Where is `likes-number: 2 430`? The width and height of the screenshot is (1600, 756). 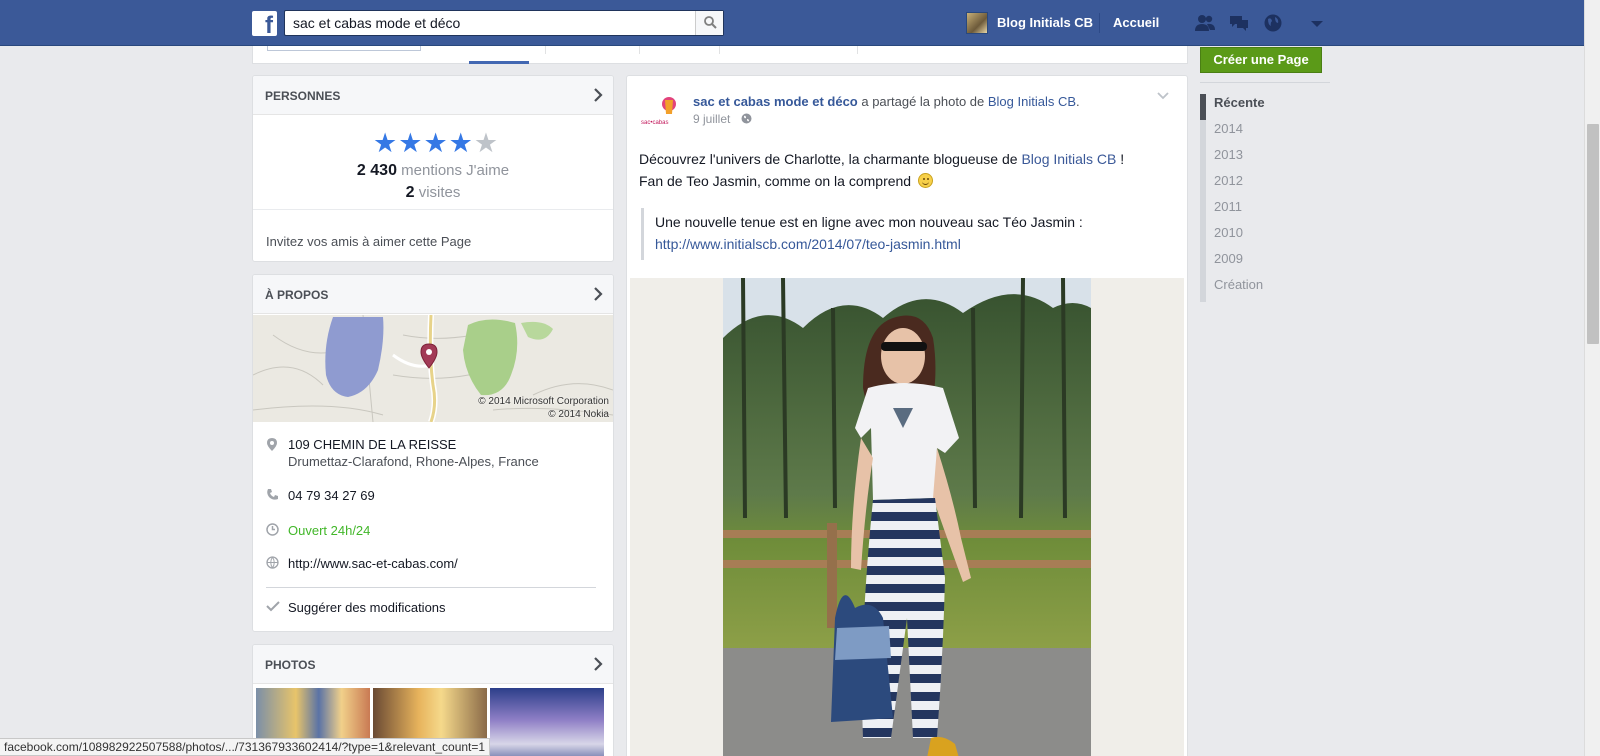
likes-number: 2 430 is located at coordinates (376, 170).